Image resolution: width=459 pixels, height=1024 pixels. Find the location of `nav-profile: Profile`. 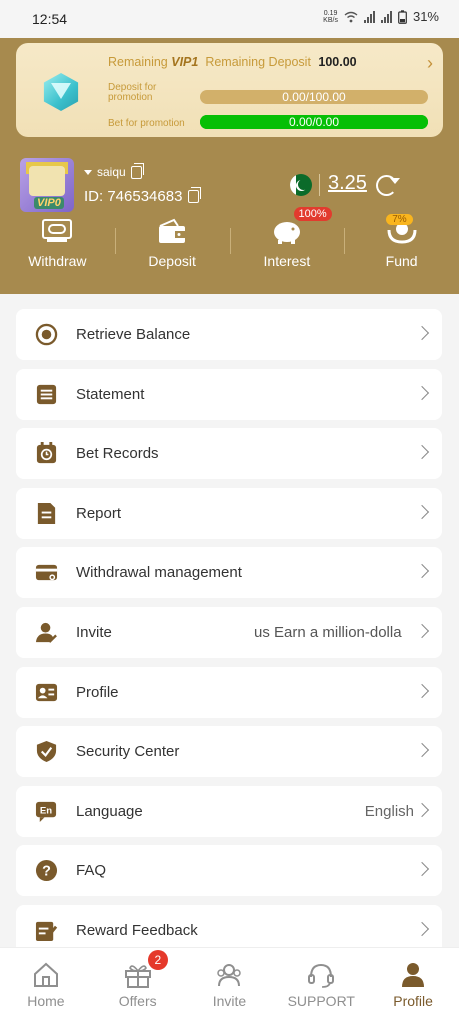

nav-profile: Profile is located at coordinates (413, 986).